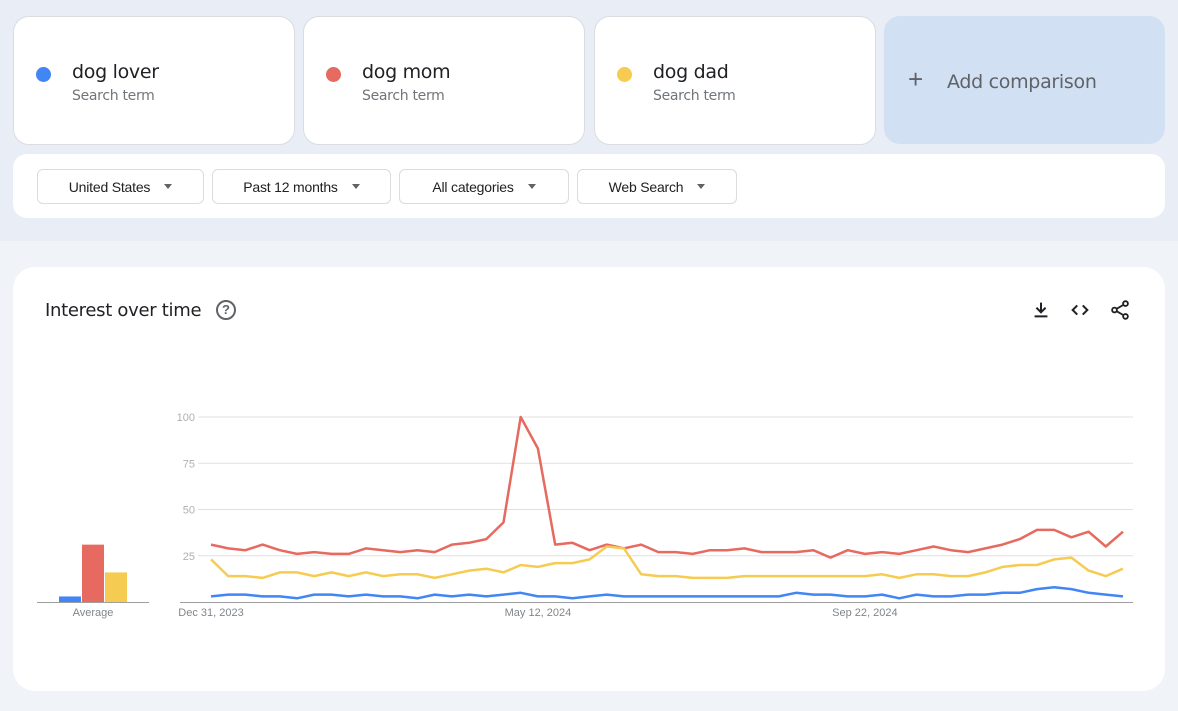 This screenshot has width=1178, height=711. I want to click on x-tick-label: Dec 31, 2023, so click(210, 613).